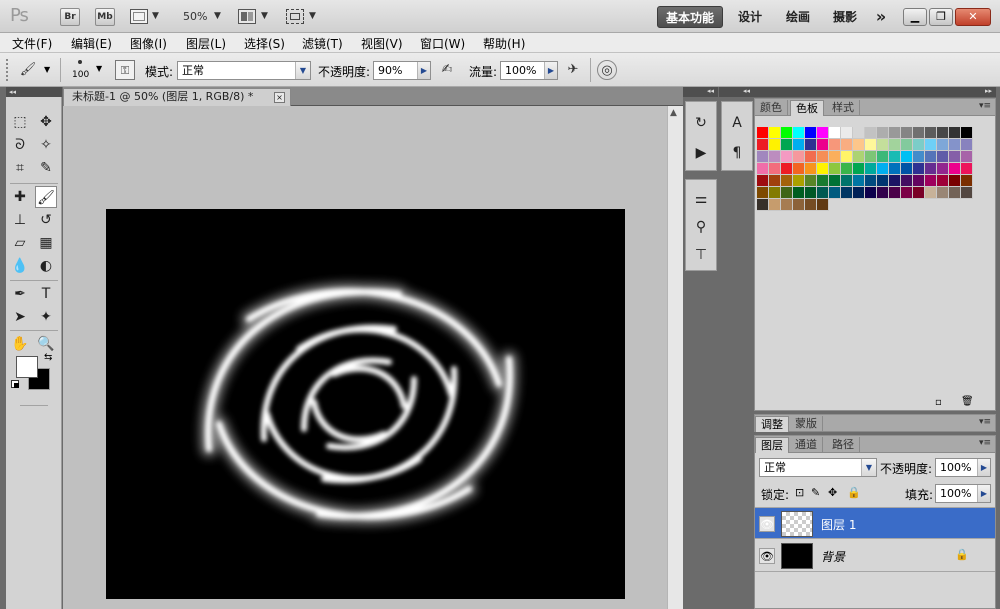 The height and width of the screenshot is (609, 1000). What do you see at coordinates (806, 445) in the screenshot?
I see `tab-channels: 通道` at bounding box center [806, 445].